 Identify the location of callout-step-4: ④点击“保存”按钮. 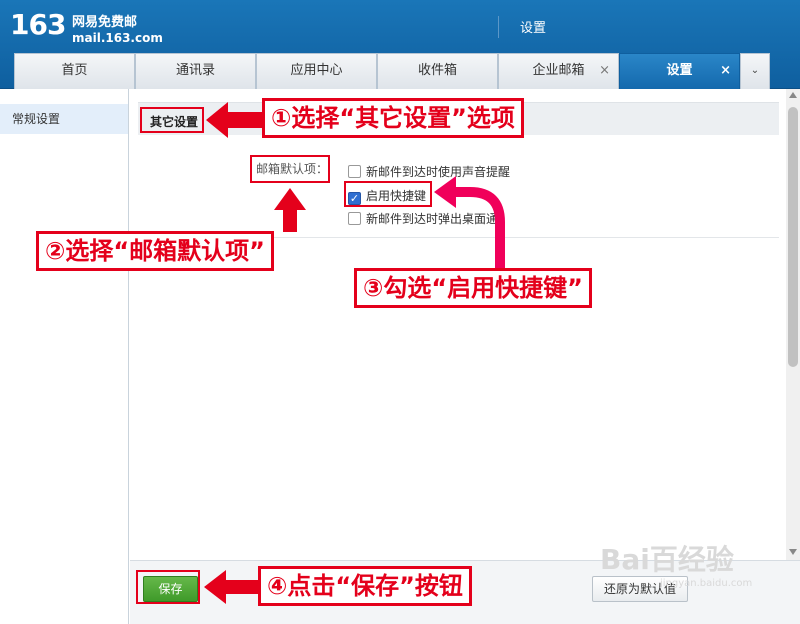
(365, 586).